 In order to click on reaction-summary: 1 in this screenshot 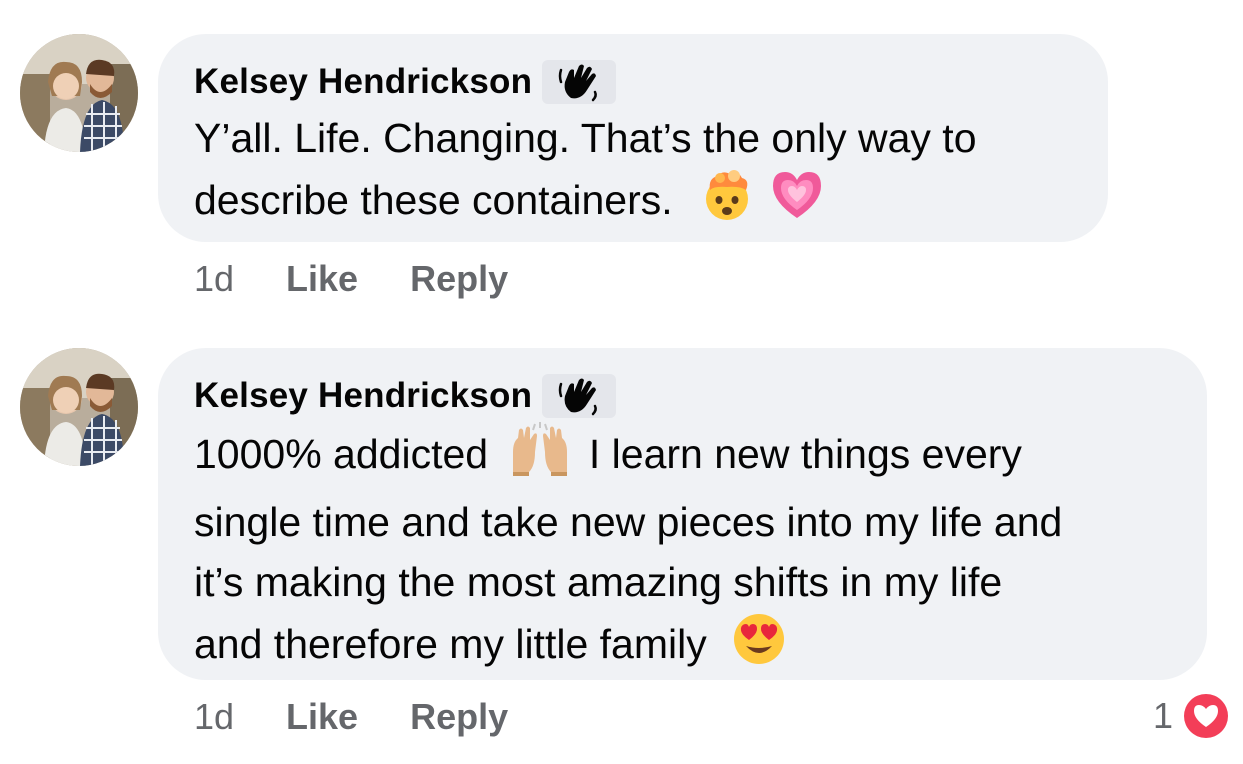, I will do `click(1192, 716)`.